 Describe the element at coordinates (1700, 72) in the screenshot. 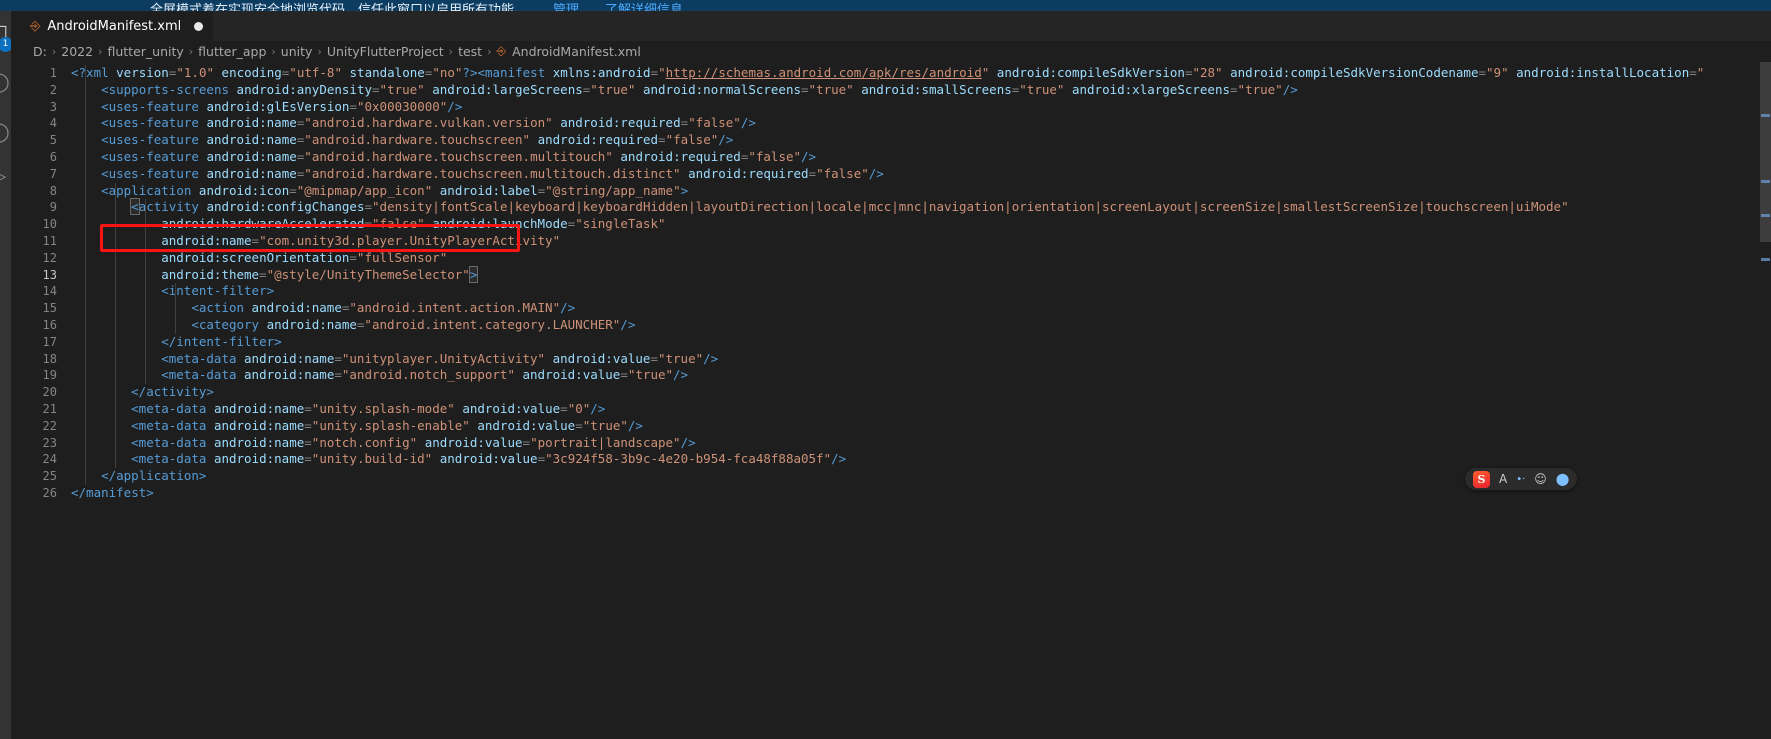

I see `code-token: "` at that location.